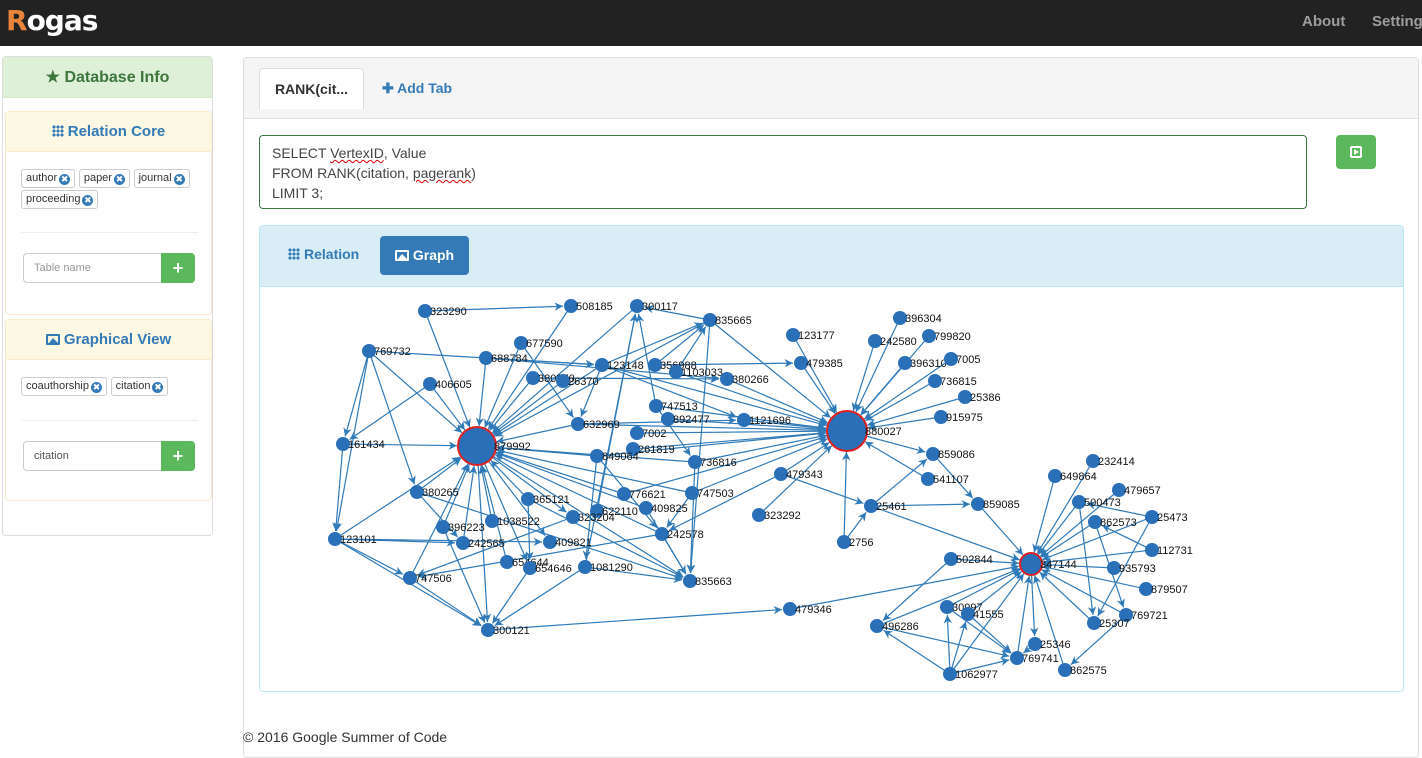 Image resolution: width=1422 pixels, height=758 pixels. Describe the element at coordinates (946, 336) in the screenshot. I see `graph-node: 799820` at that location.